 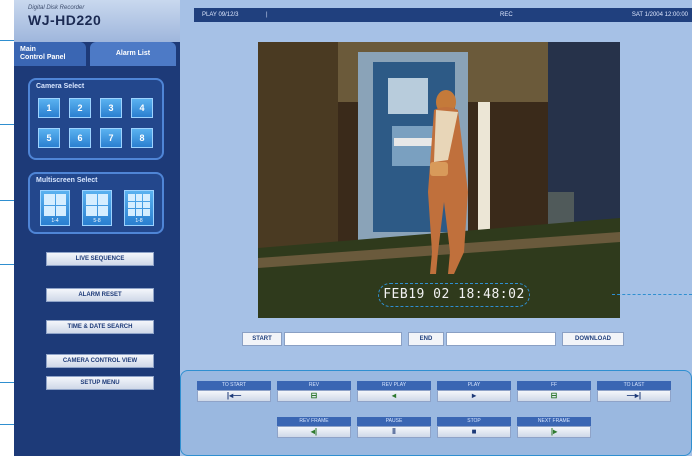 I want to click on control-label: PLAY, so click(x=474, y=385).